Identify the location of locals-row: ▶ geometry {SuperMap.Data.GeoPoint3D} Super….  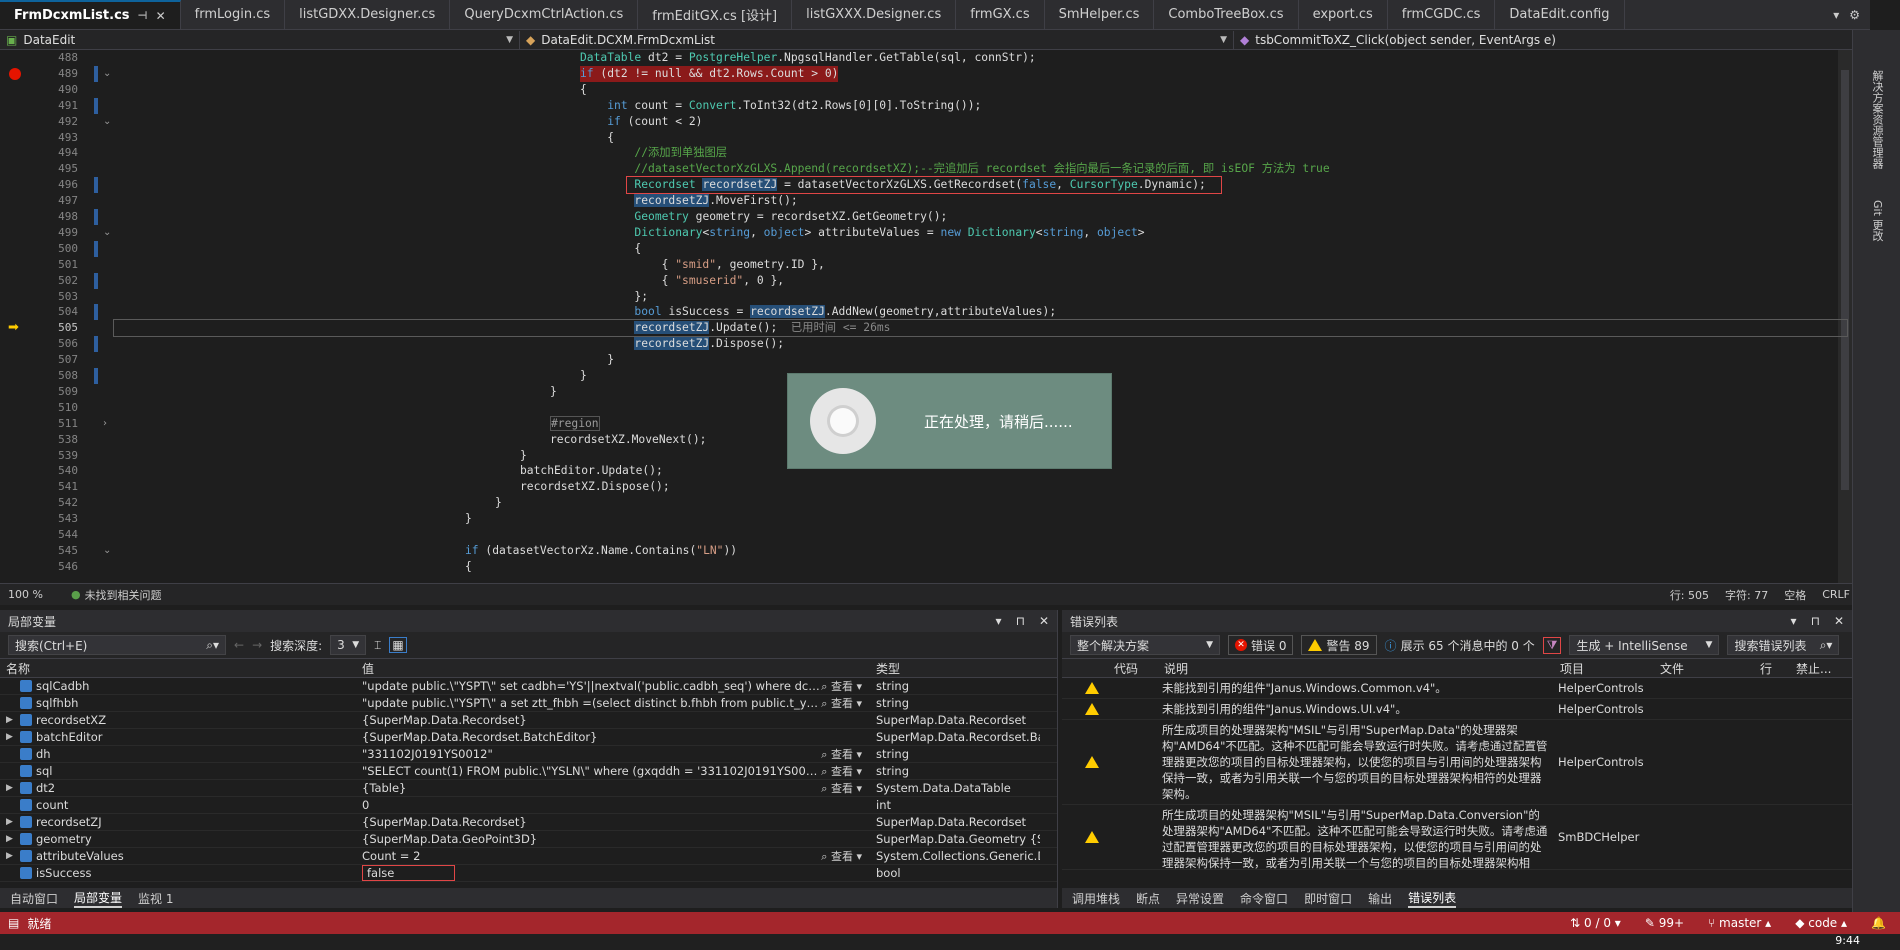
(528, 839).